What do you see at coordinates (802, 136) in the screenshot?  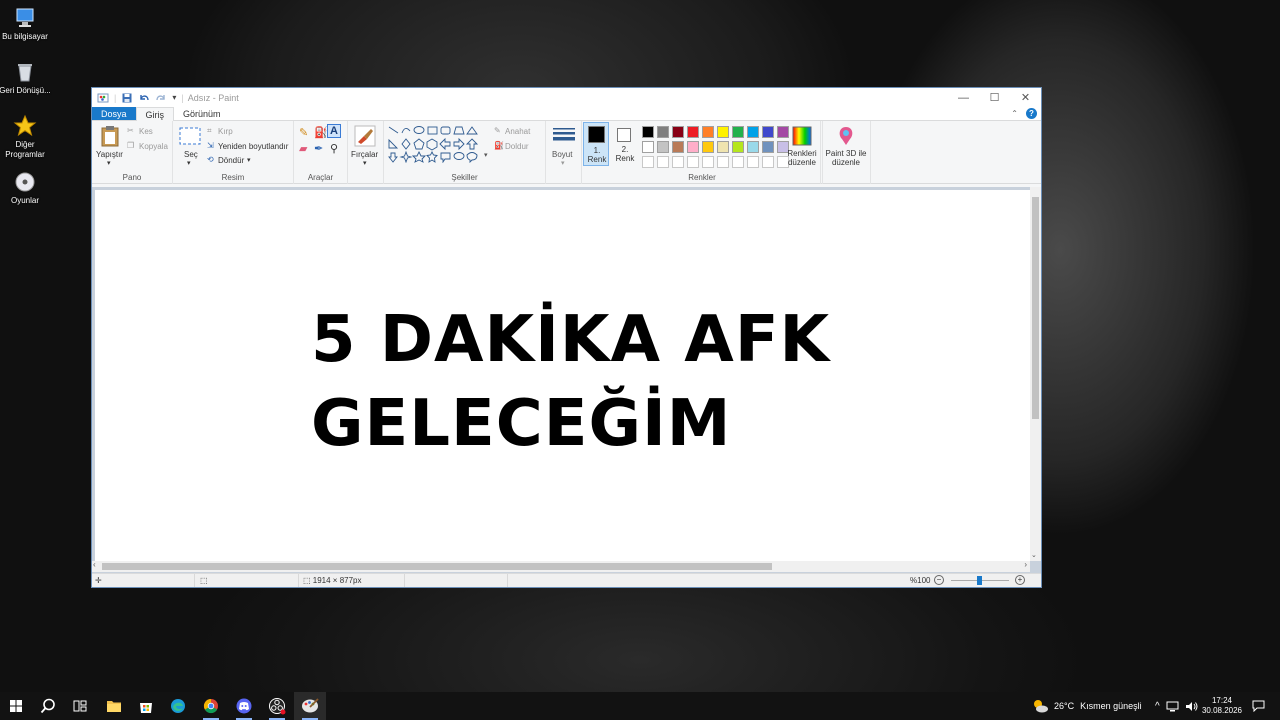 I see `edit-colors-icon` at bounding box center [802, 136].